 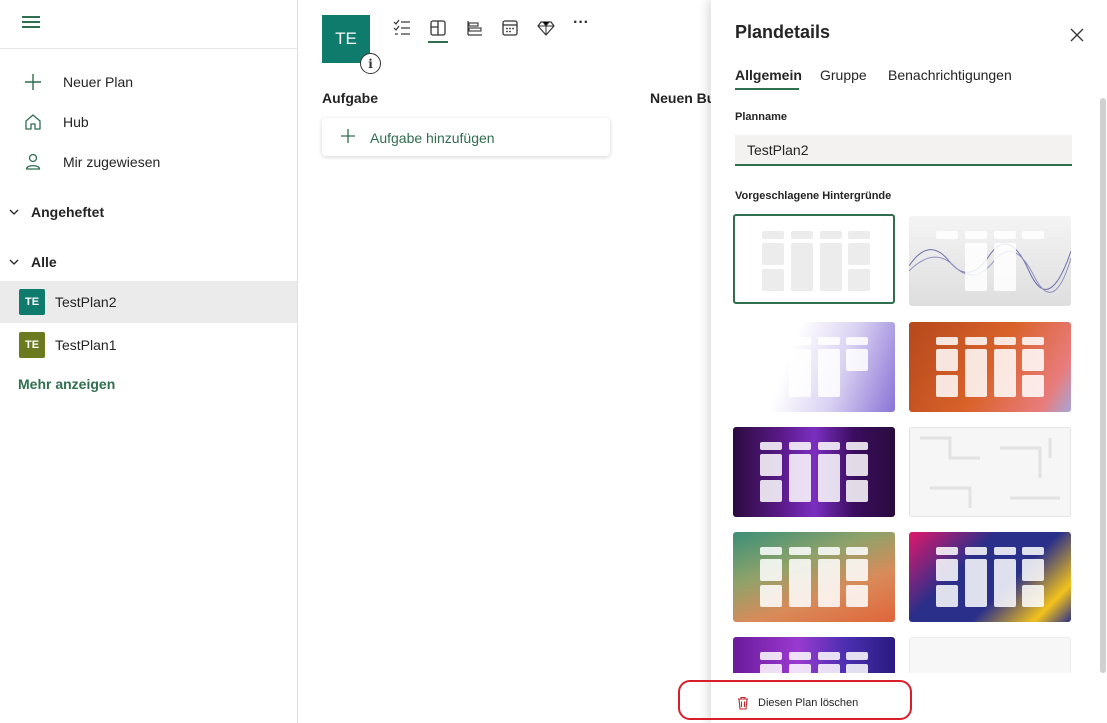 I want to click on background-option-network, so click(x=814, y=367).